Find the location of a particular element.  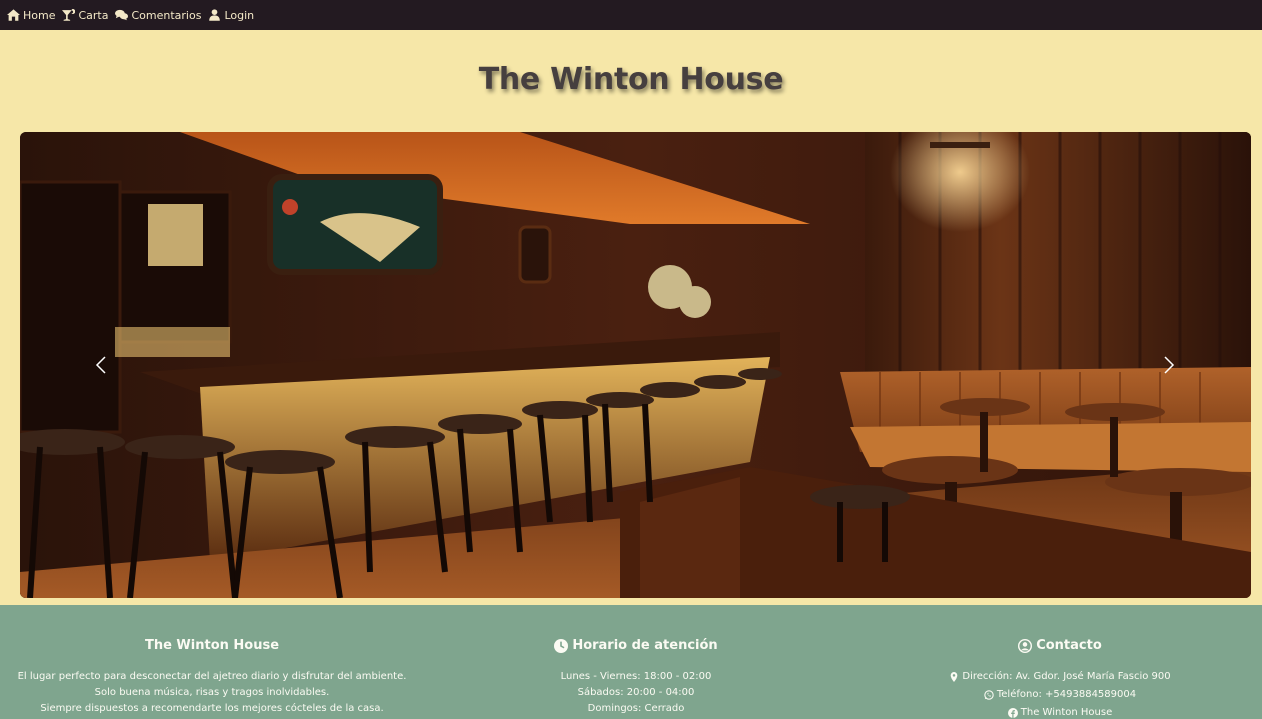

clock-icon is located at coordinates (561, 645).